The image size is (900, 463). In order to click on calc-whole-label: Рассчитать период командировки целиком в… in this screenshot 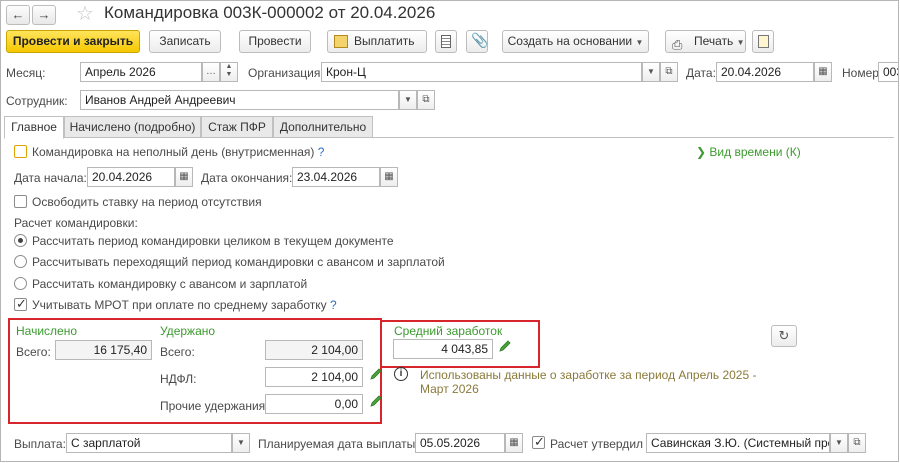, I will do `click(213, 241)`.